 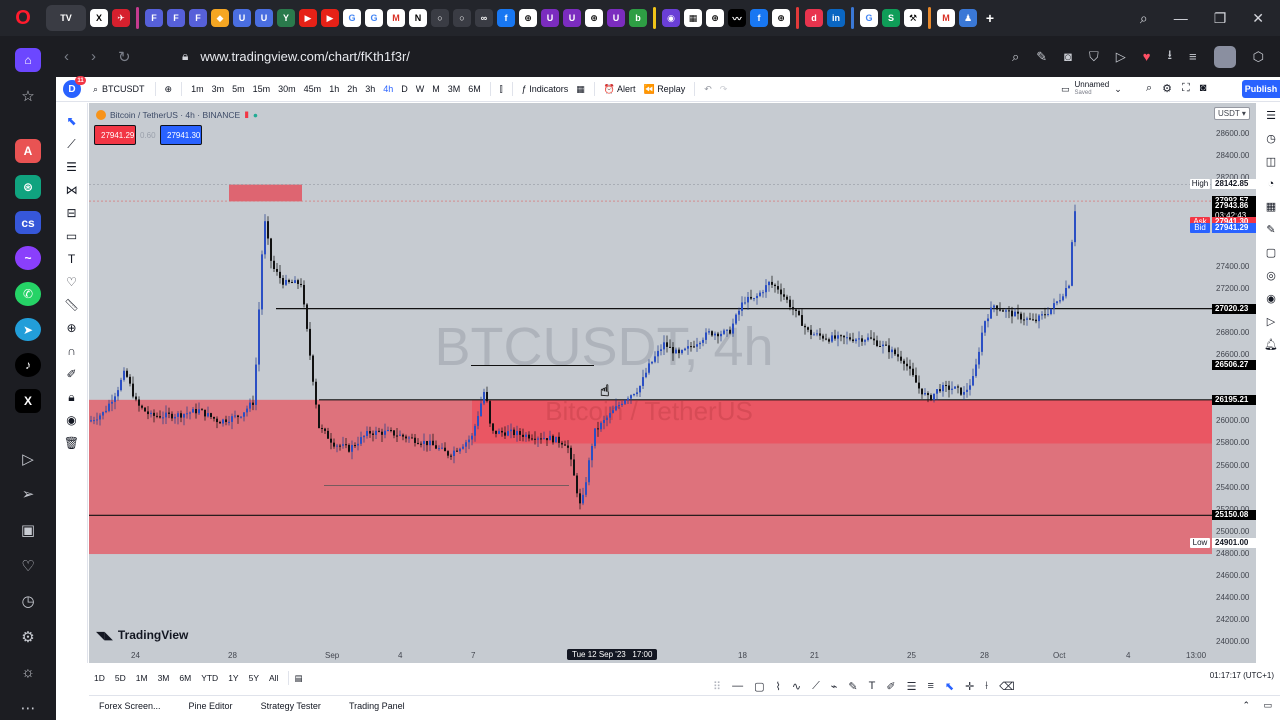 I want to click on tab-people-icon: ♟, so click(x=968, y=18).